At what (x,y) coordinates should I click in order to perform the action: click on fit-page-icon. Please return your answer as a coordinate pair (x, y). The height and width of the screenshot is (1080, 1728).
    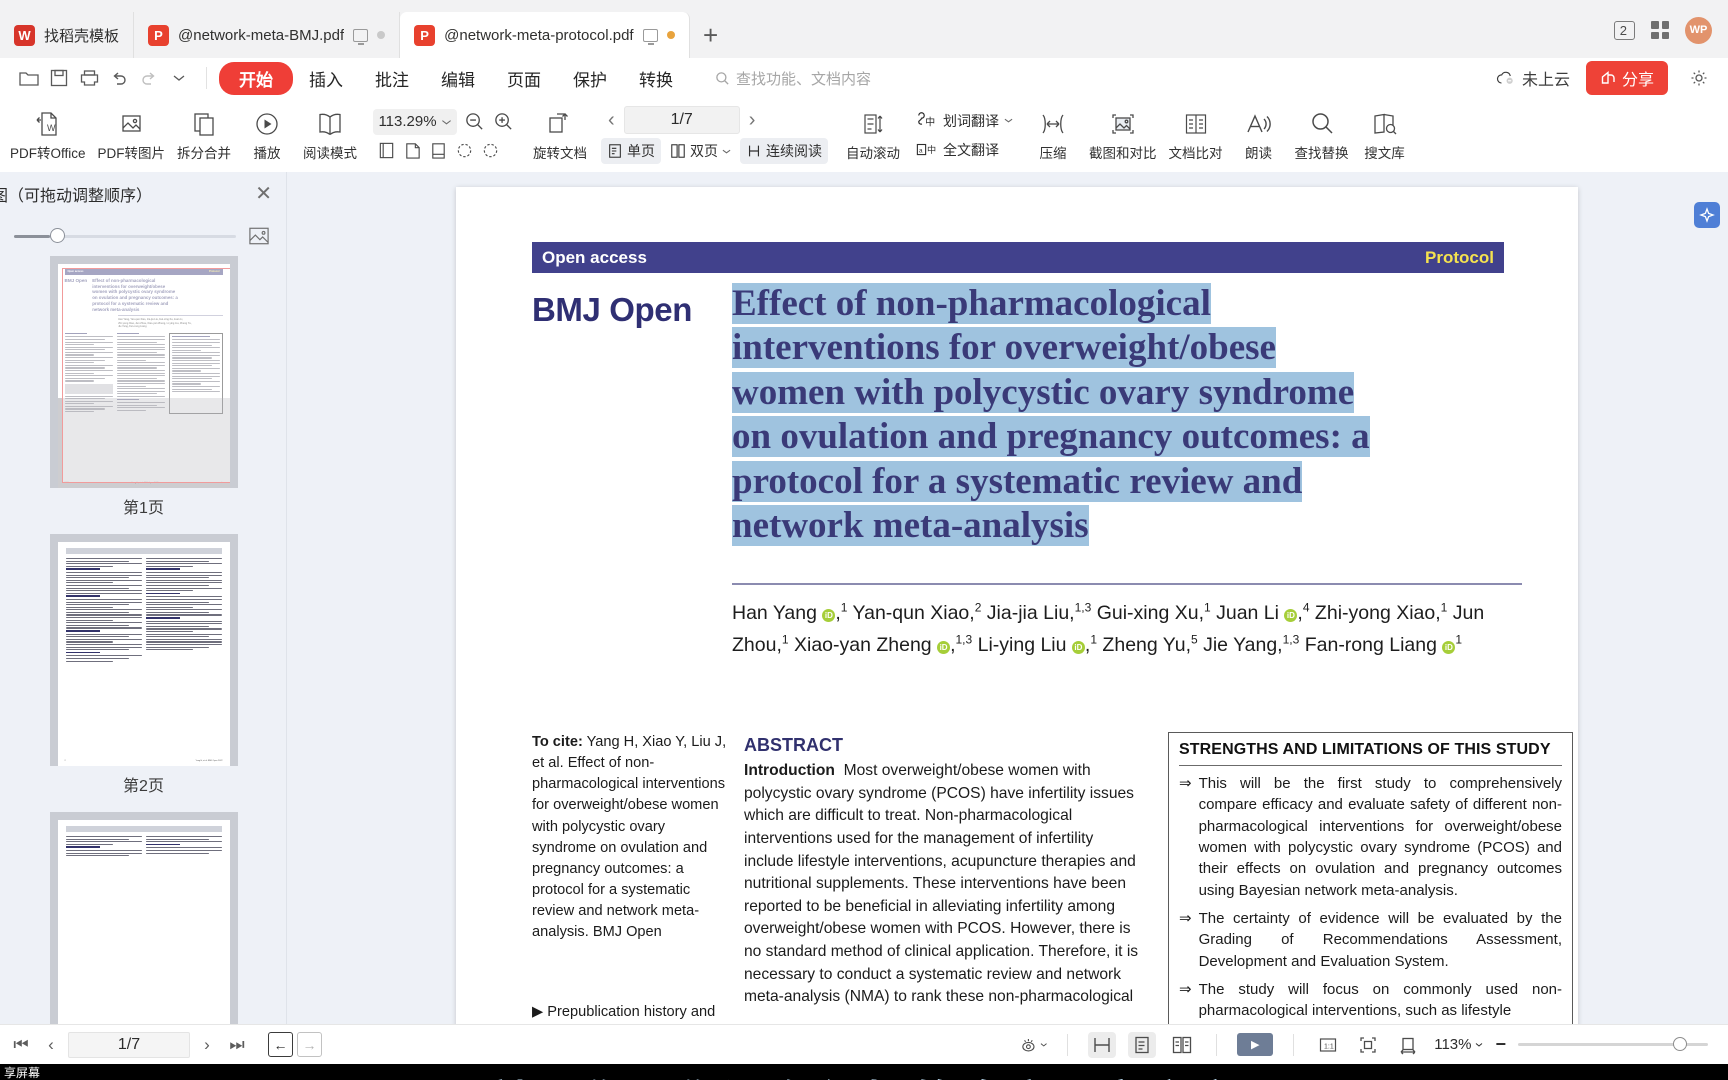
    Looking at the image, I should click on (386, 150).